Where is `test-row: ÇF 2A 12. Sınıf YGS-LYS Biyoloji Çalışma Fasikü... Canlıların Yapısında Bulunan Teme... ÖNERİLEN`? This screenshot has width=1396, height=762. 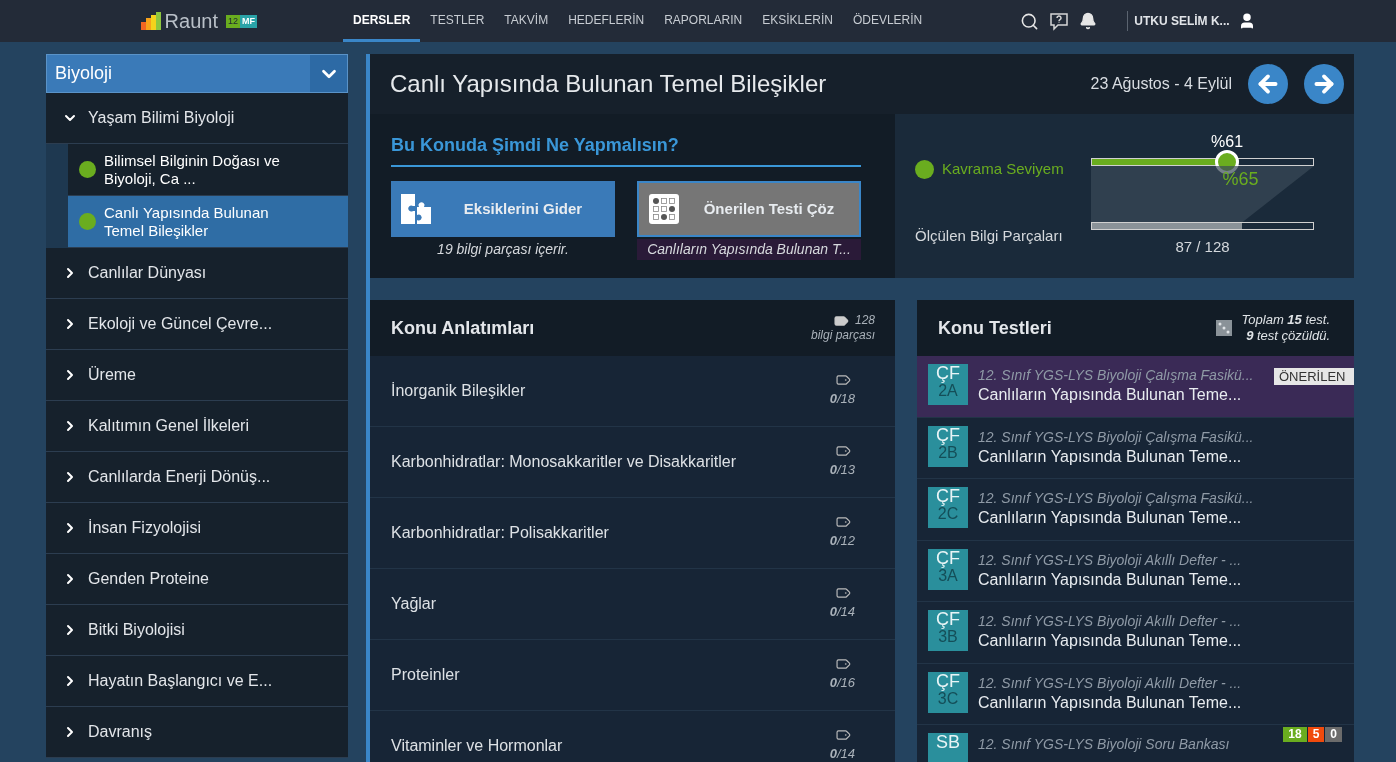 test-row: ÇF 2A 12. Sınıf YGS-LYS Biyoloji Çalışma Fasikü... Canlıların Yapısında Bulunan Teme... ÖNERİLEN is located at coordinates (1135, 387).